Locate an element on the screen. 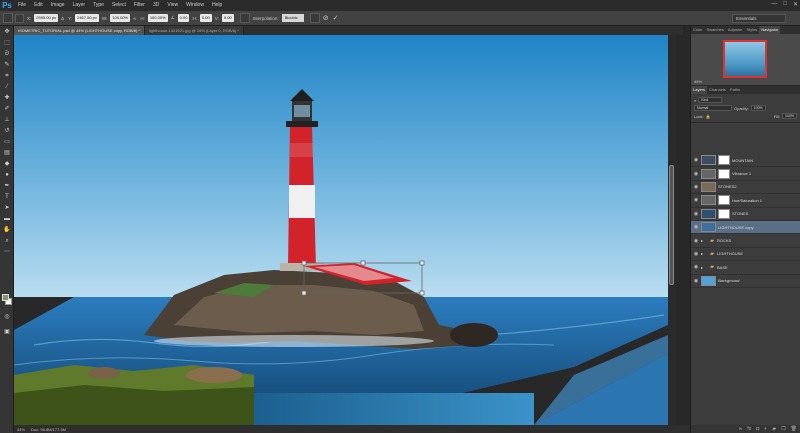 This screenshot has height=433, width=800. edit-toolbar-icon: ⋯ is located at coordinates (7, 252).